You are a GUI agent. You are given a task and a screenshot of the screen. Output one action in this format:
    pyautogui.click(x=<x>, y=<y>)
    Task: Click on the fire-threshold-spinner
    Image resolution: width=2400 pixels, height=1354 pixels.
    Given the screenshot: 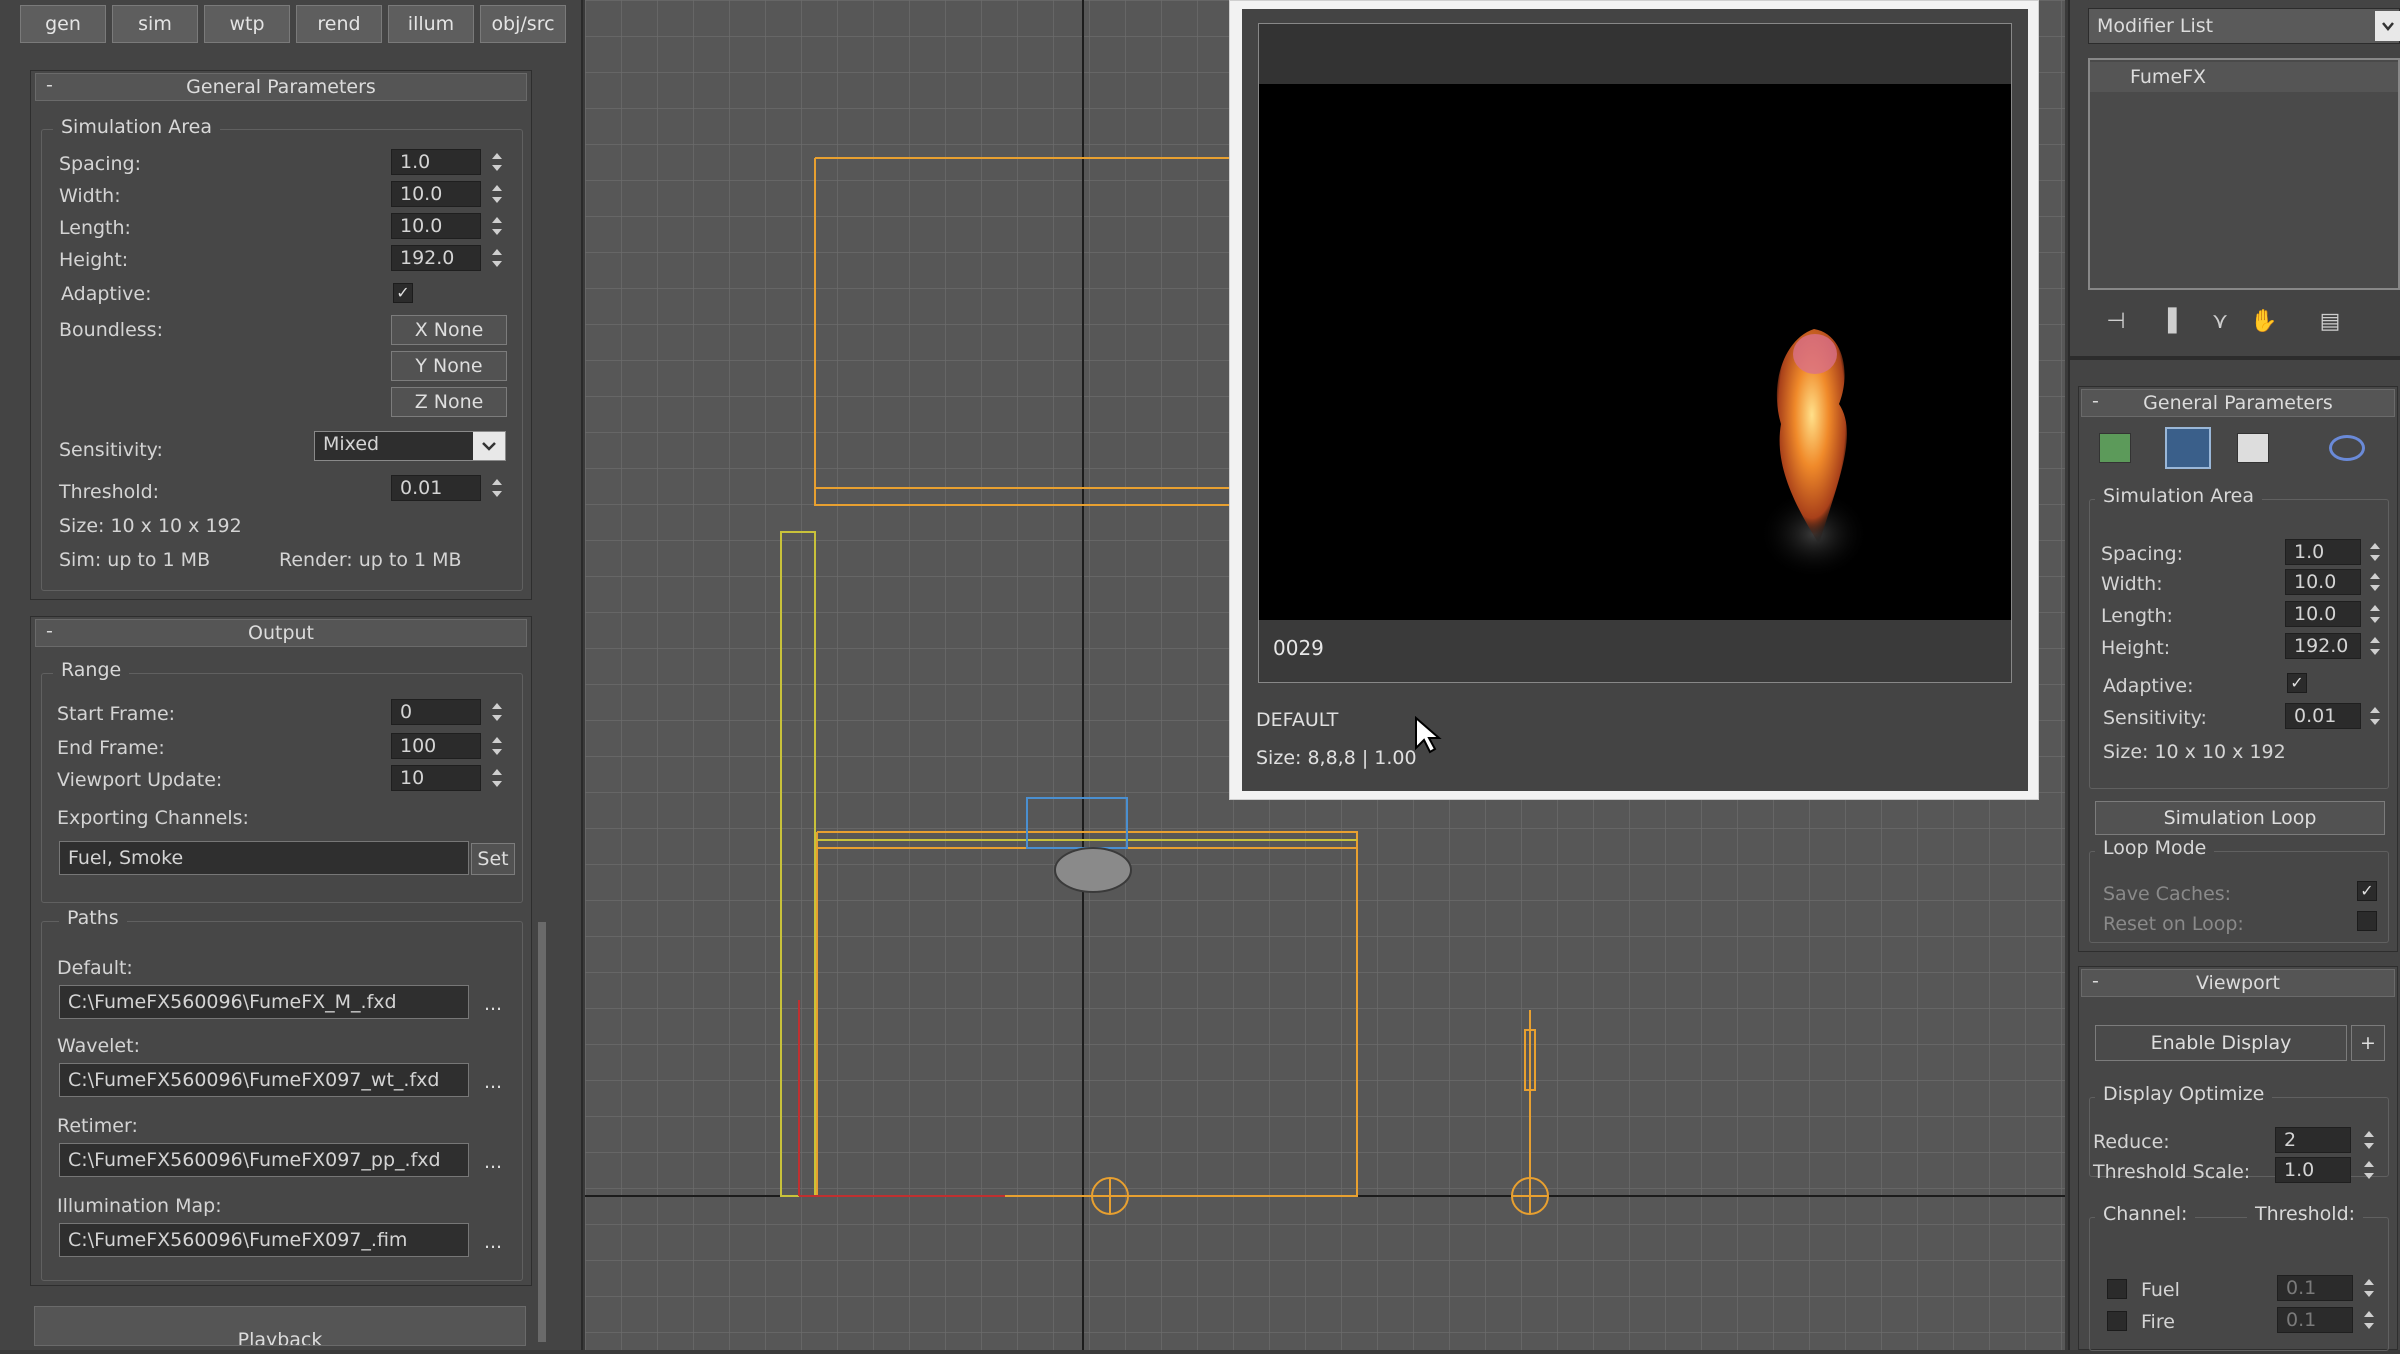 What is the action you would take?
    pyautogui.click(x=2369, y=1320)
    